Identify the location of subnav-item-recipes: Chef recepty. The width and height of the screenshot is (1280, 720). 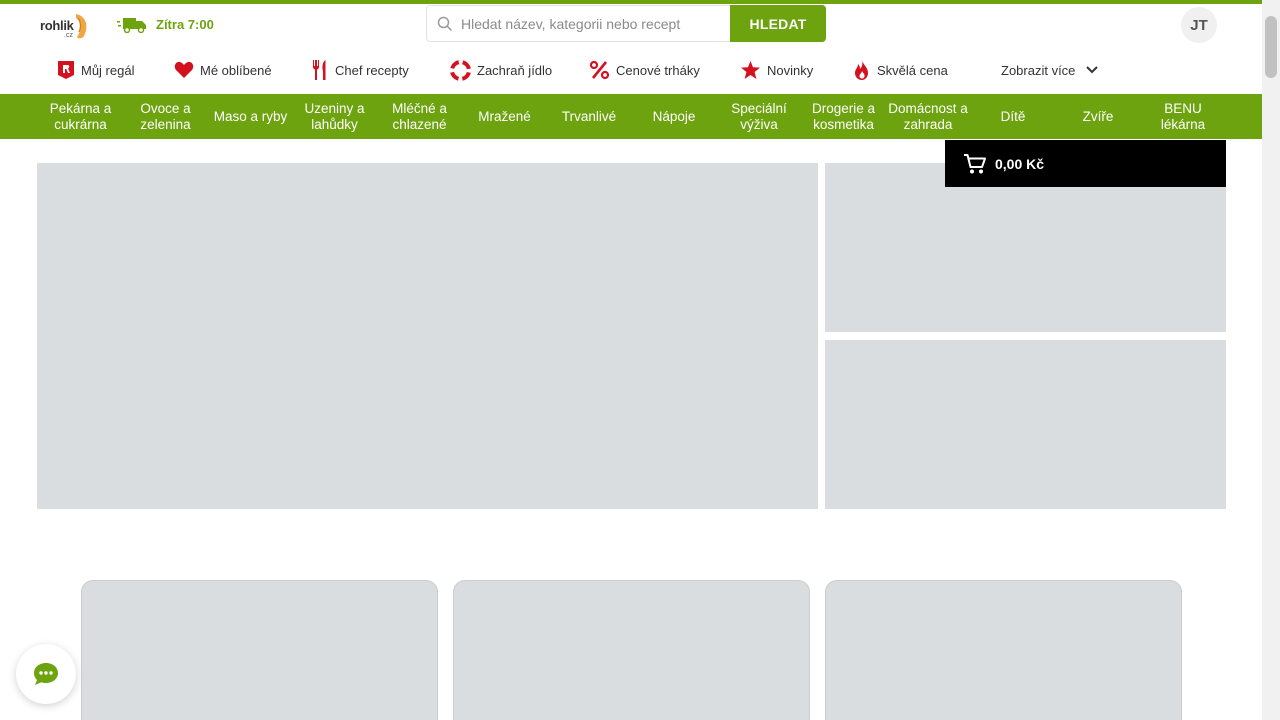
(360, 70).